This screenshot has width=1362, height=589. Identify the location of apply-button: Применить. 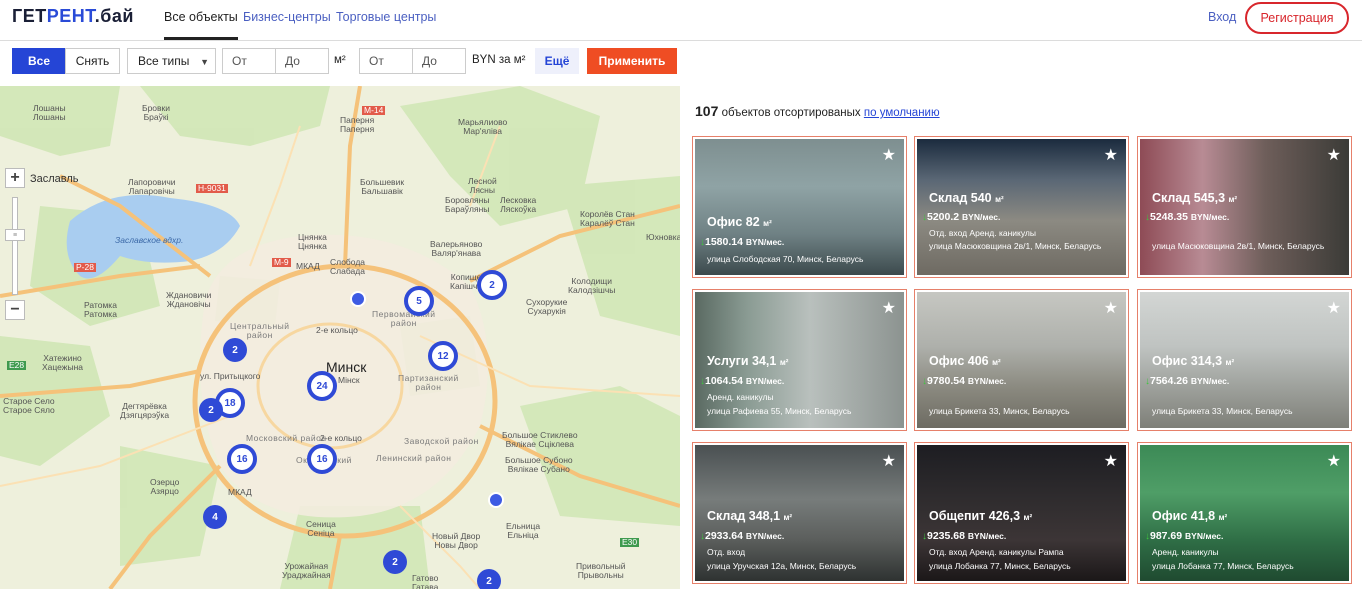
(632, 61).